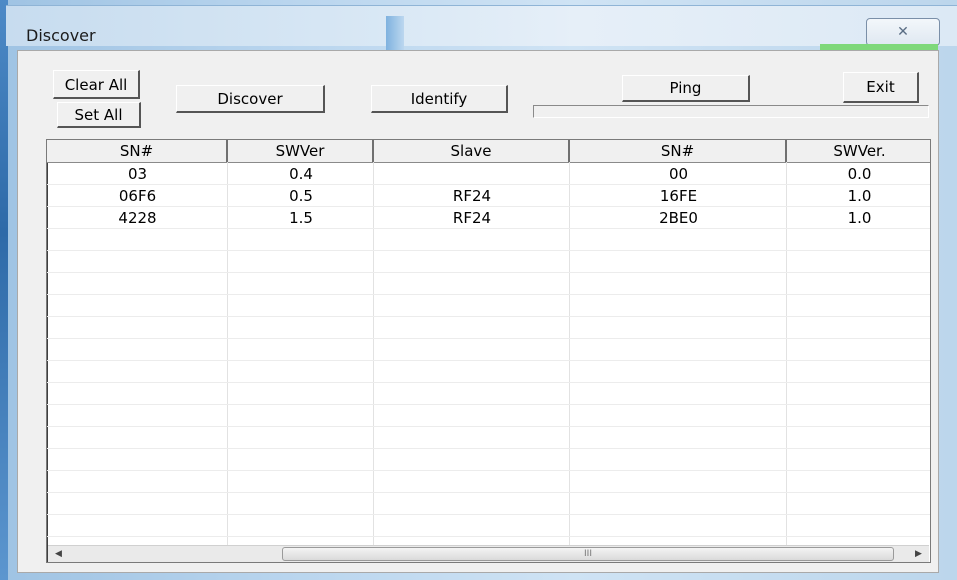 The width and height of the screenshot is (957, 580). I want to click on title-bar: Discover ✕, so click(481, 27).